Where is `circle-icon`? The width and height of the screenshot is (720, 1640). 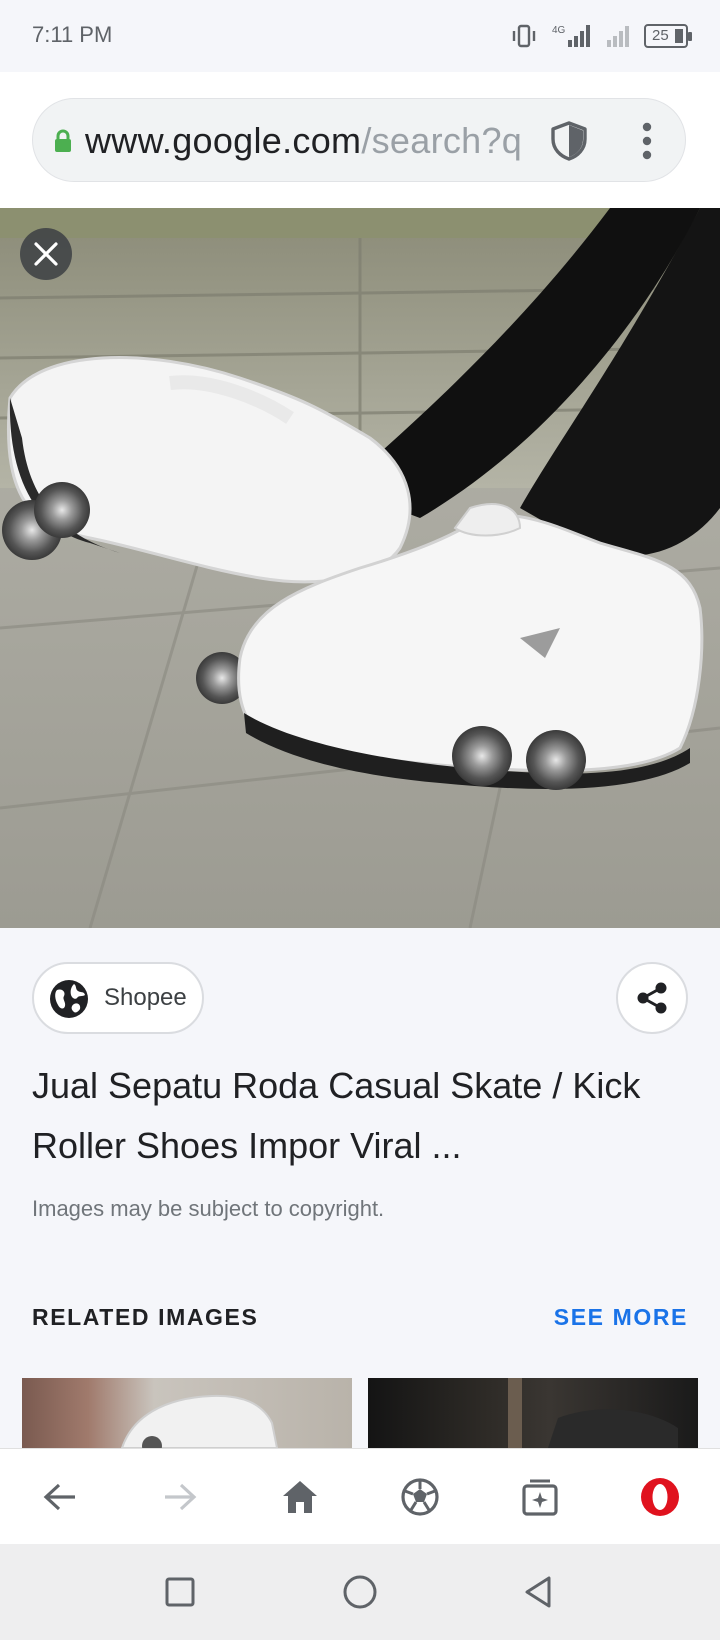
circle-icon is located at coordinates (360, 1592).